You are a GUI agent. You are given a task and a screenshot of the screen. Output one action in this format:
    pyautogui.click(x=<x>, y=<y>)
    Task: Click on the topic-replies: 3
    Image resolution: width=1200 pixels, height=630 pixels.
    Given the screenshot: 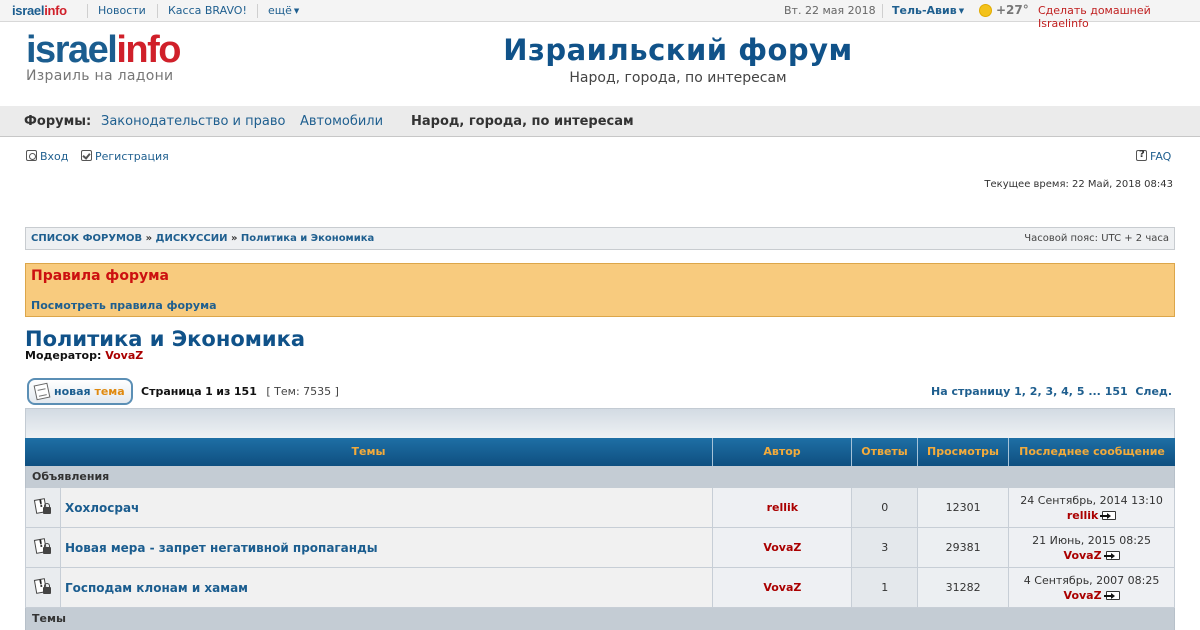 What is the action you would take?
    pyautogui.click(x=885, y=547)
    